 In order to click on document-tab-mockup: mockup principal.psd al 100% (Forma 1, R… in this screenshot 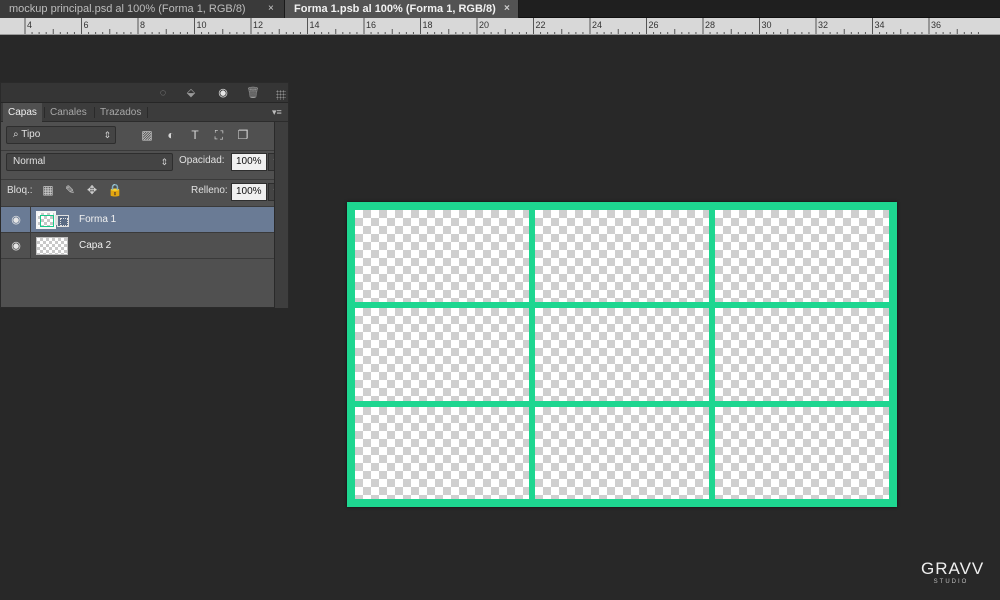, I will do `click(142, 9)`.